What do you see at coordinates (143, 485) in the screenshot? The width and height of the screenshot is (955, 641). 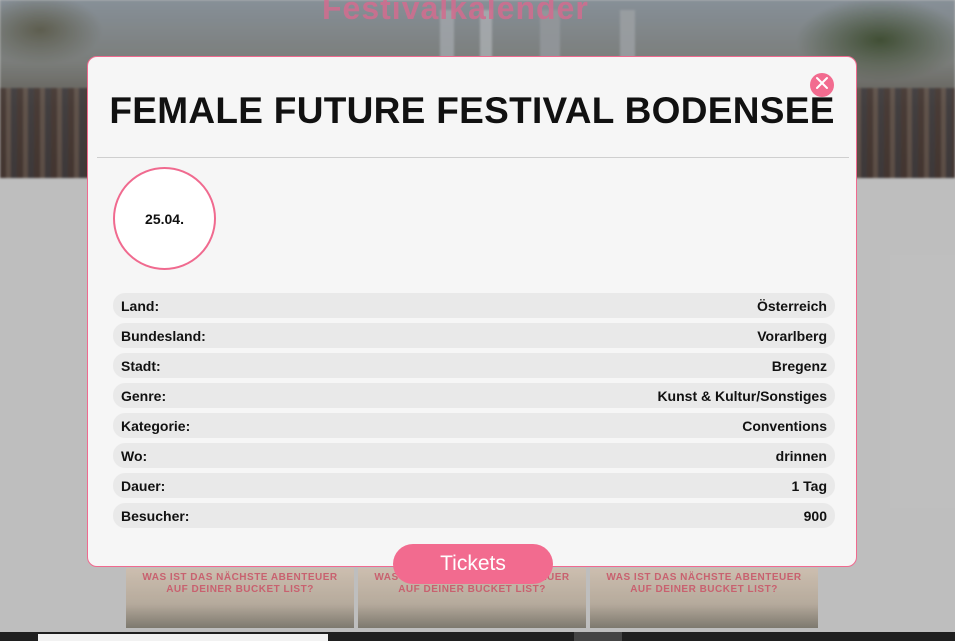 I see `detail-label: Dauer:` at bounding box center [143, 485].